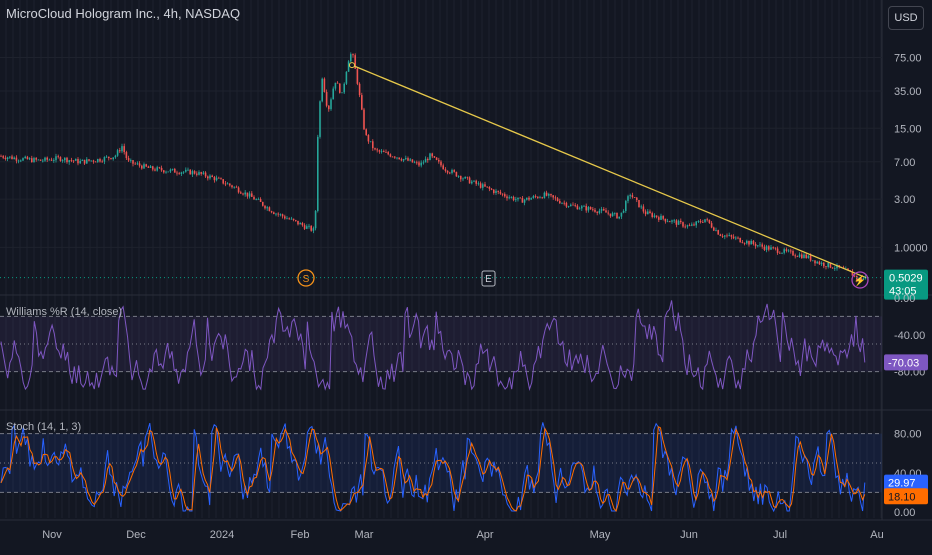  What do you see at coordinates (911, 248) in the screenshot?
I see `price-tick-label: 1.0000` at bounding box center [911, 248].